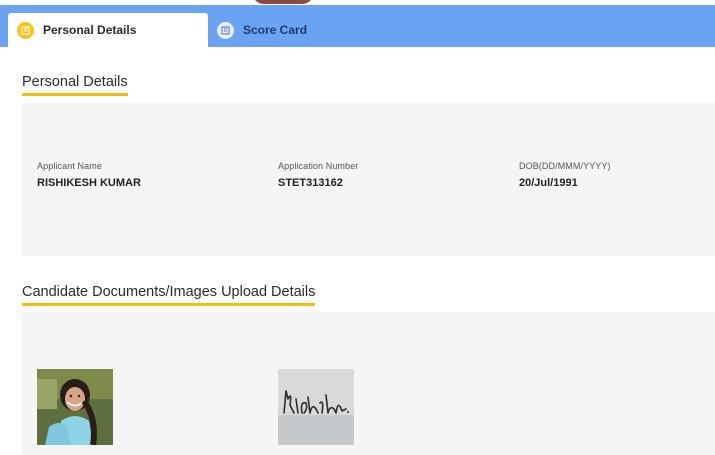  What do you see at coordinates (275, 30) in the screenshot?
I see `tab-label: Score Card` at bounding box center [275, 30].